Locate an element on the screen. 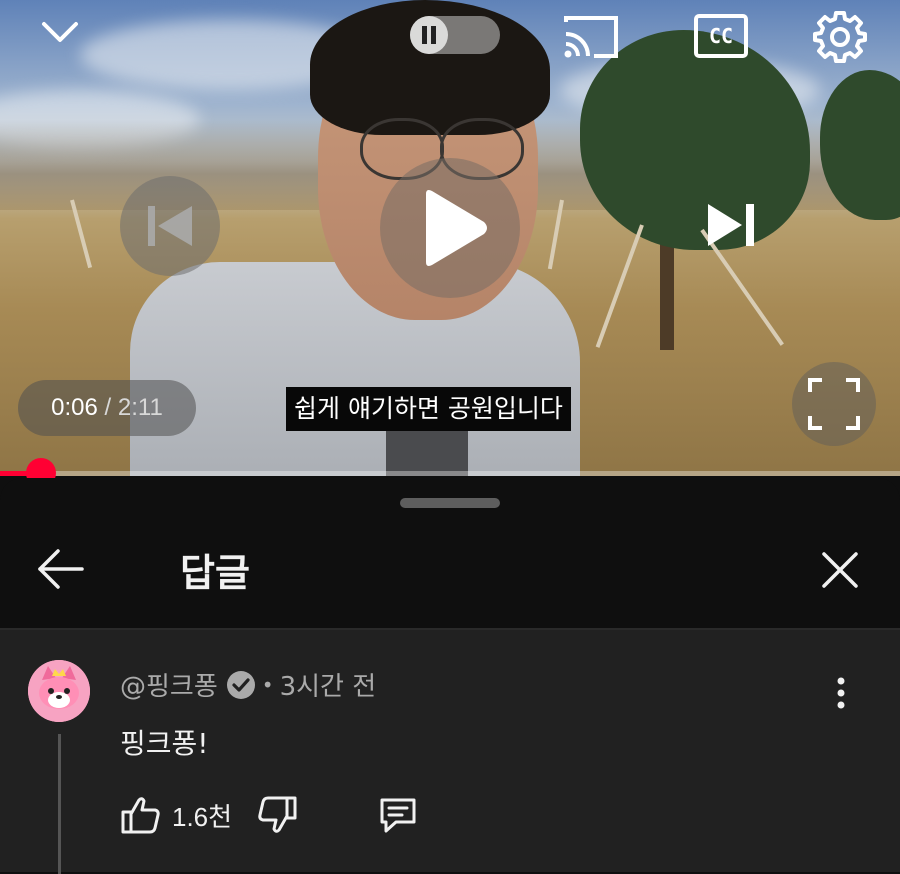 The width and height of the screenshot is (900, 874). arrow-left-icon is located at coordinates (61, 569).